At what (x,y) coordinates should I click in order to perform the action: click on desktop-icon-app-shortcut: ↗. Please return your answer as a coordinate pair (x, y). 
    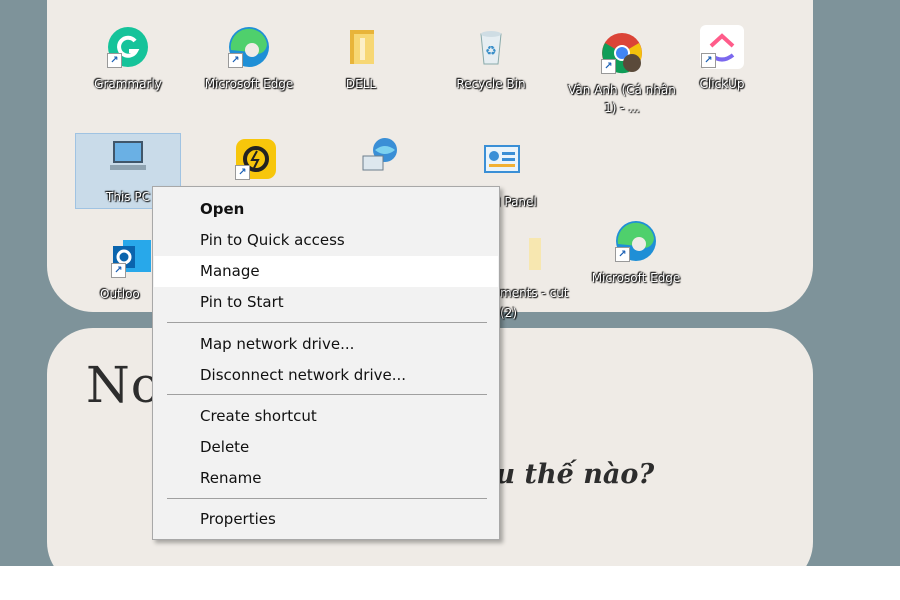
    Looking at the image, I should click on (256, 159).